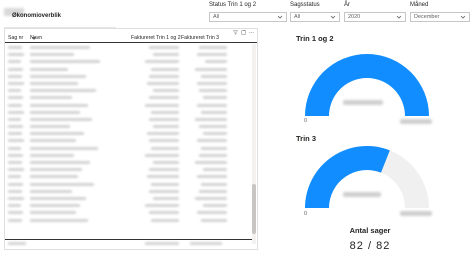 Image resolution: width=474 pixels, height=262 pixels. What do you see at coordinates (156, 38) in the screenshot?
I see `column-header-faktureret-trin-1-2: Faktureret Trin 1 og 2` at bounding box center [156, 38].